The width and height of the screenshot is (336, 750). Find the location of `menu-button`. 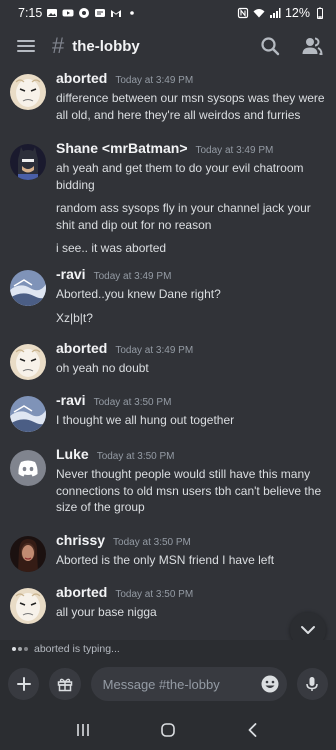

menu-button is located at coordinates (26, 46).